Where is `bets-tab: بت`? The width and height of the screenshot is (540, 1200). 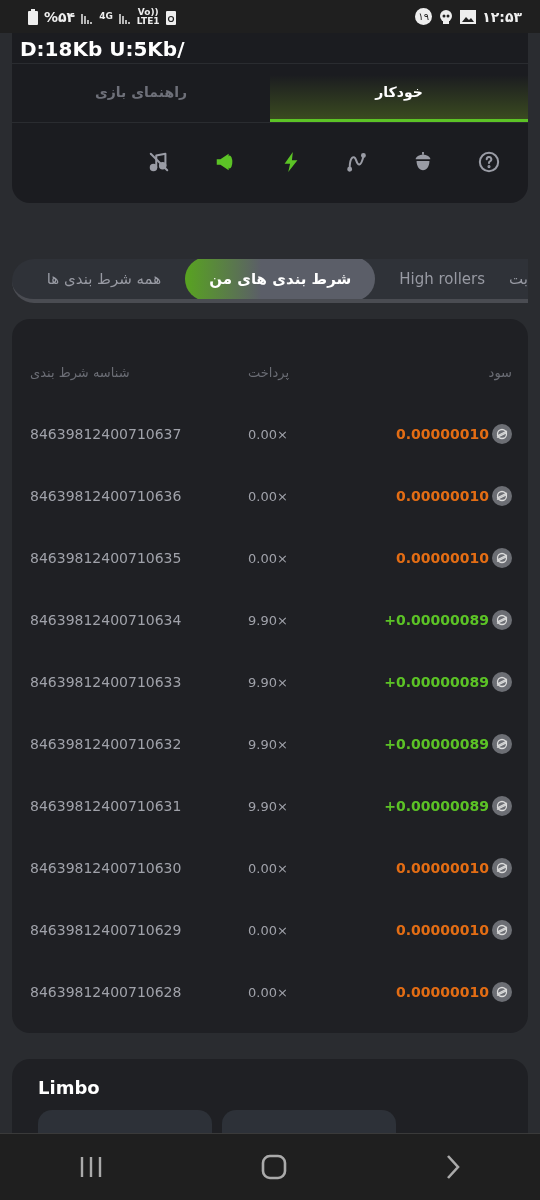 bets-tab: بت is located at coordinates (518, 279).